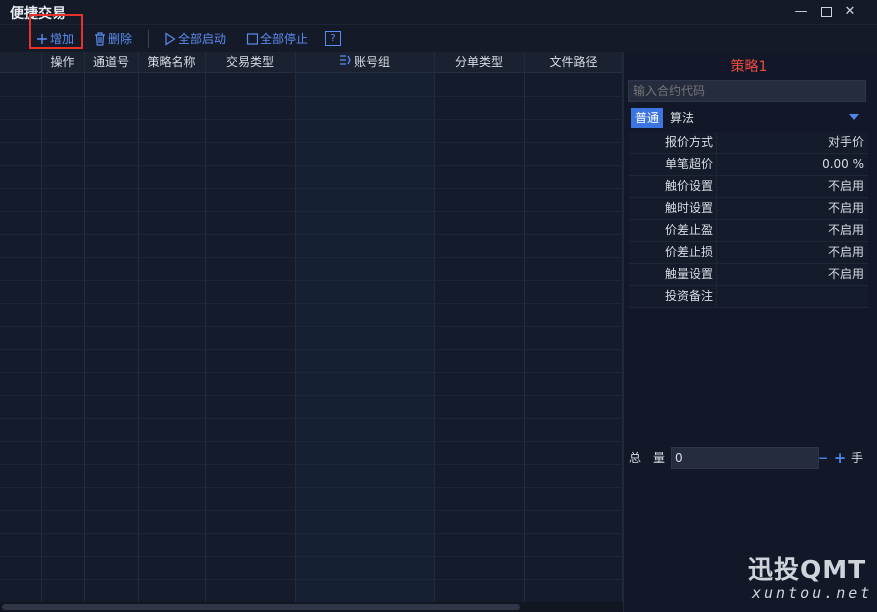 The width and height of the screenshot is (877, 612). I want to click on param-name: 触量设置, so click(673, 274).